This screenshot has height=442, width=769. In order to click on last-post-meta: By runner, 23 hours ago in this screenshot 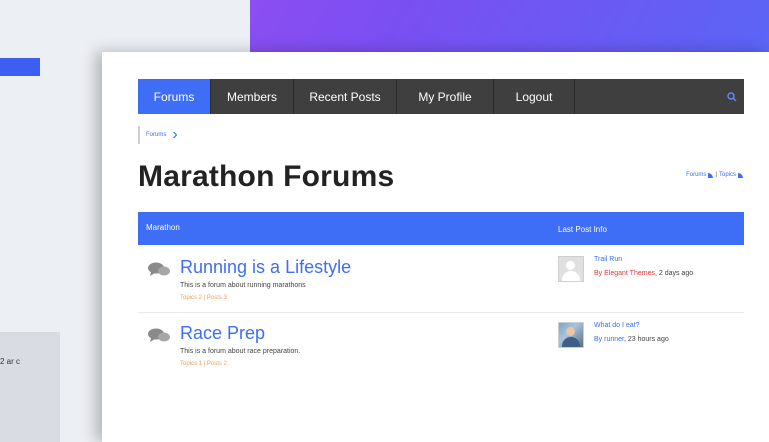, I will do `click(631, 339)`.